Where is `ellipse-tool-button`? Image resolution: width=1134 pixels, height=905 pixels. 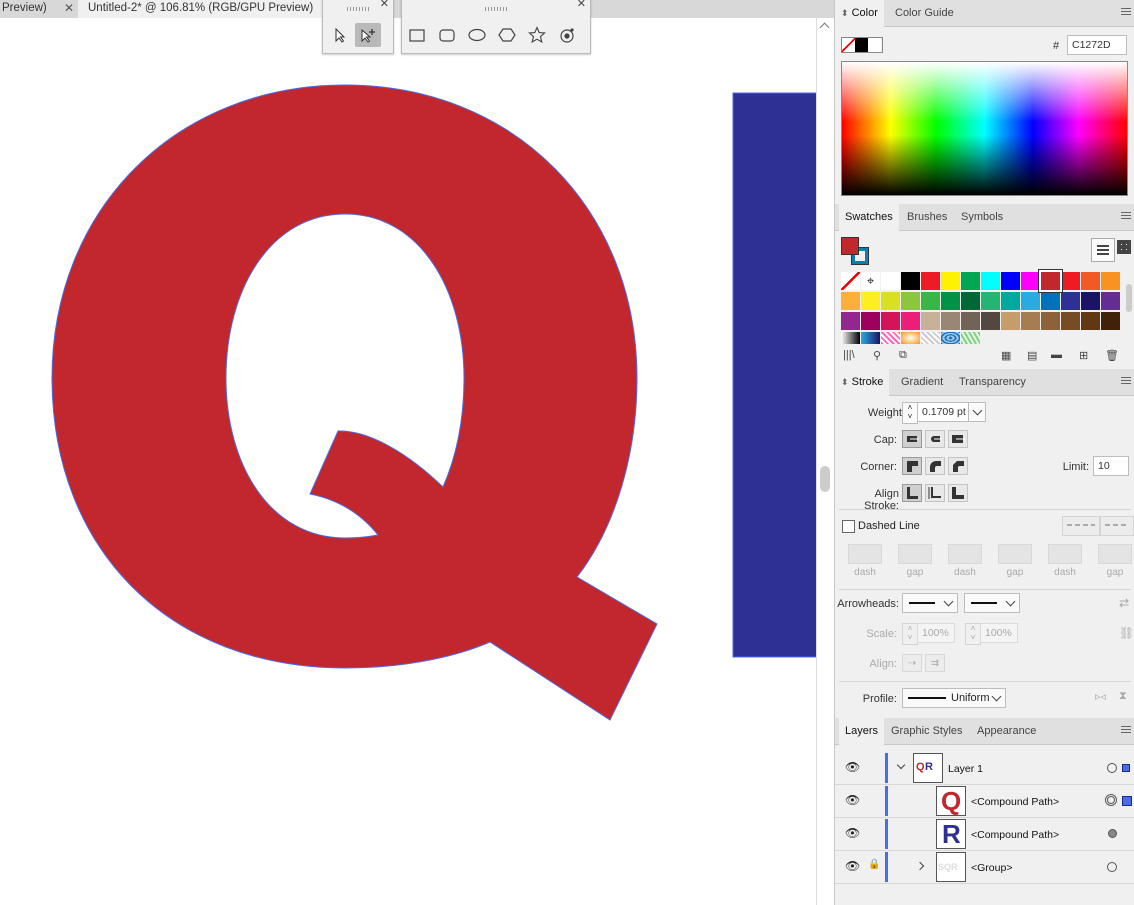 ellipse-tool-button is located at coordinates (477, 35).